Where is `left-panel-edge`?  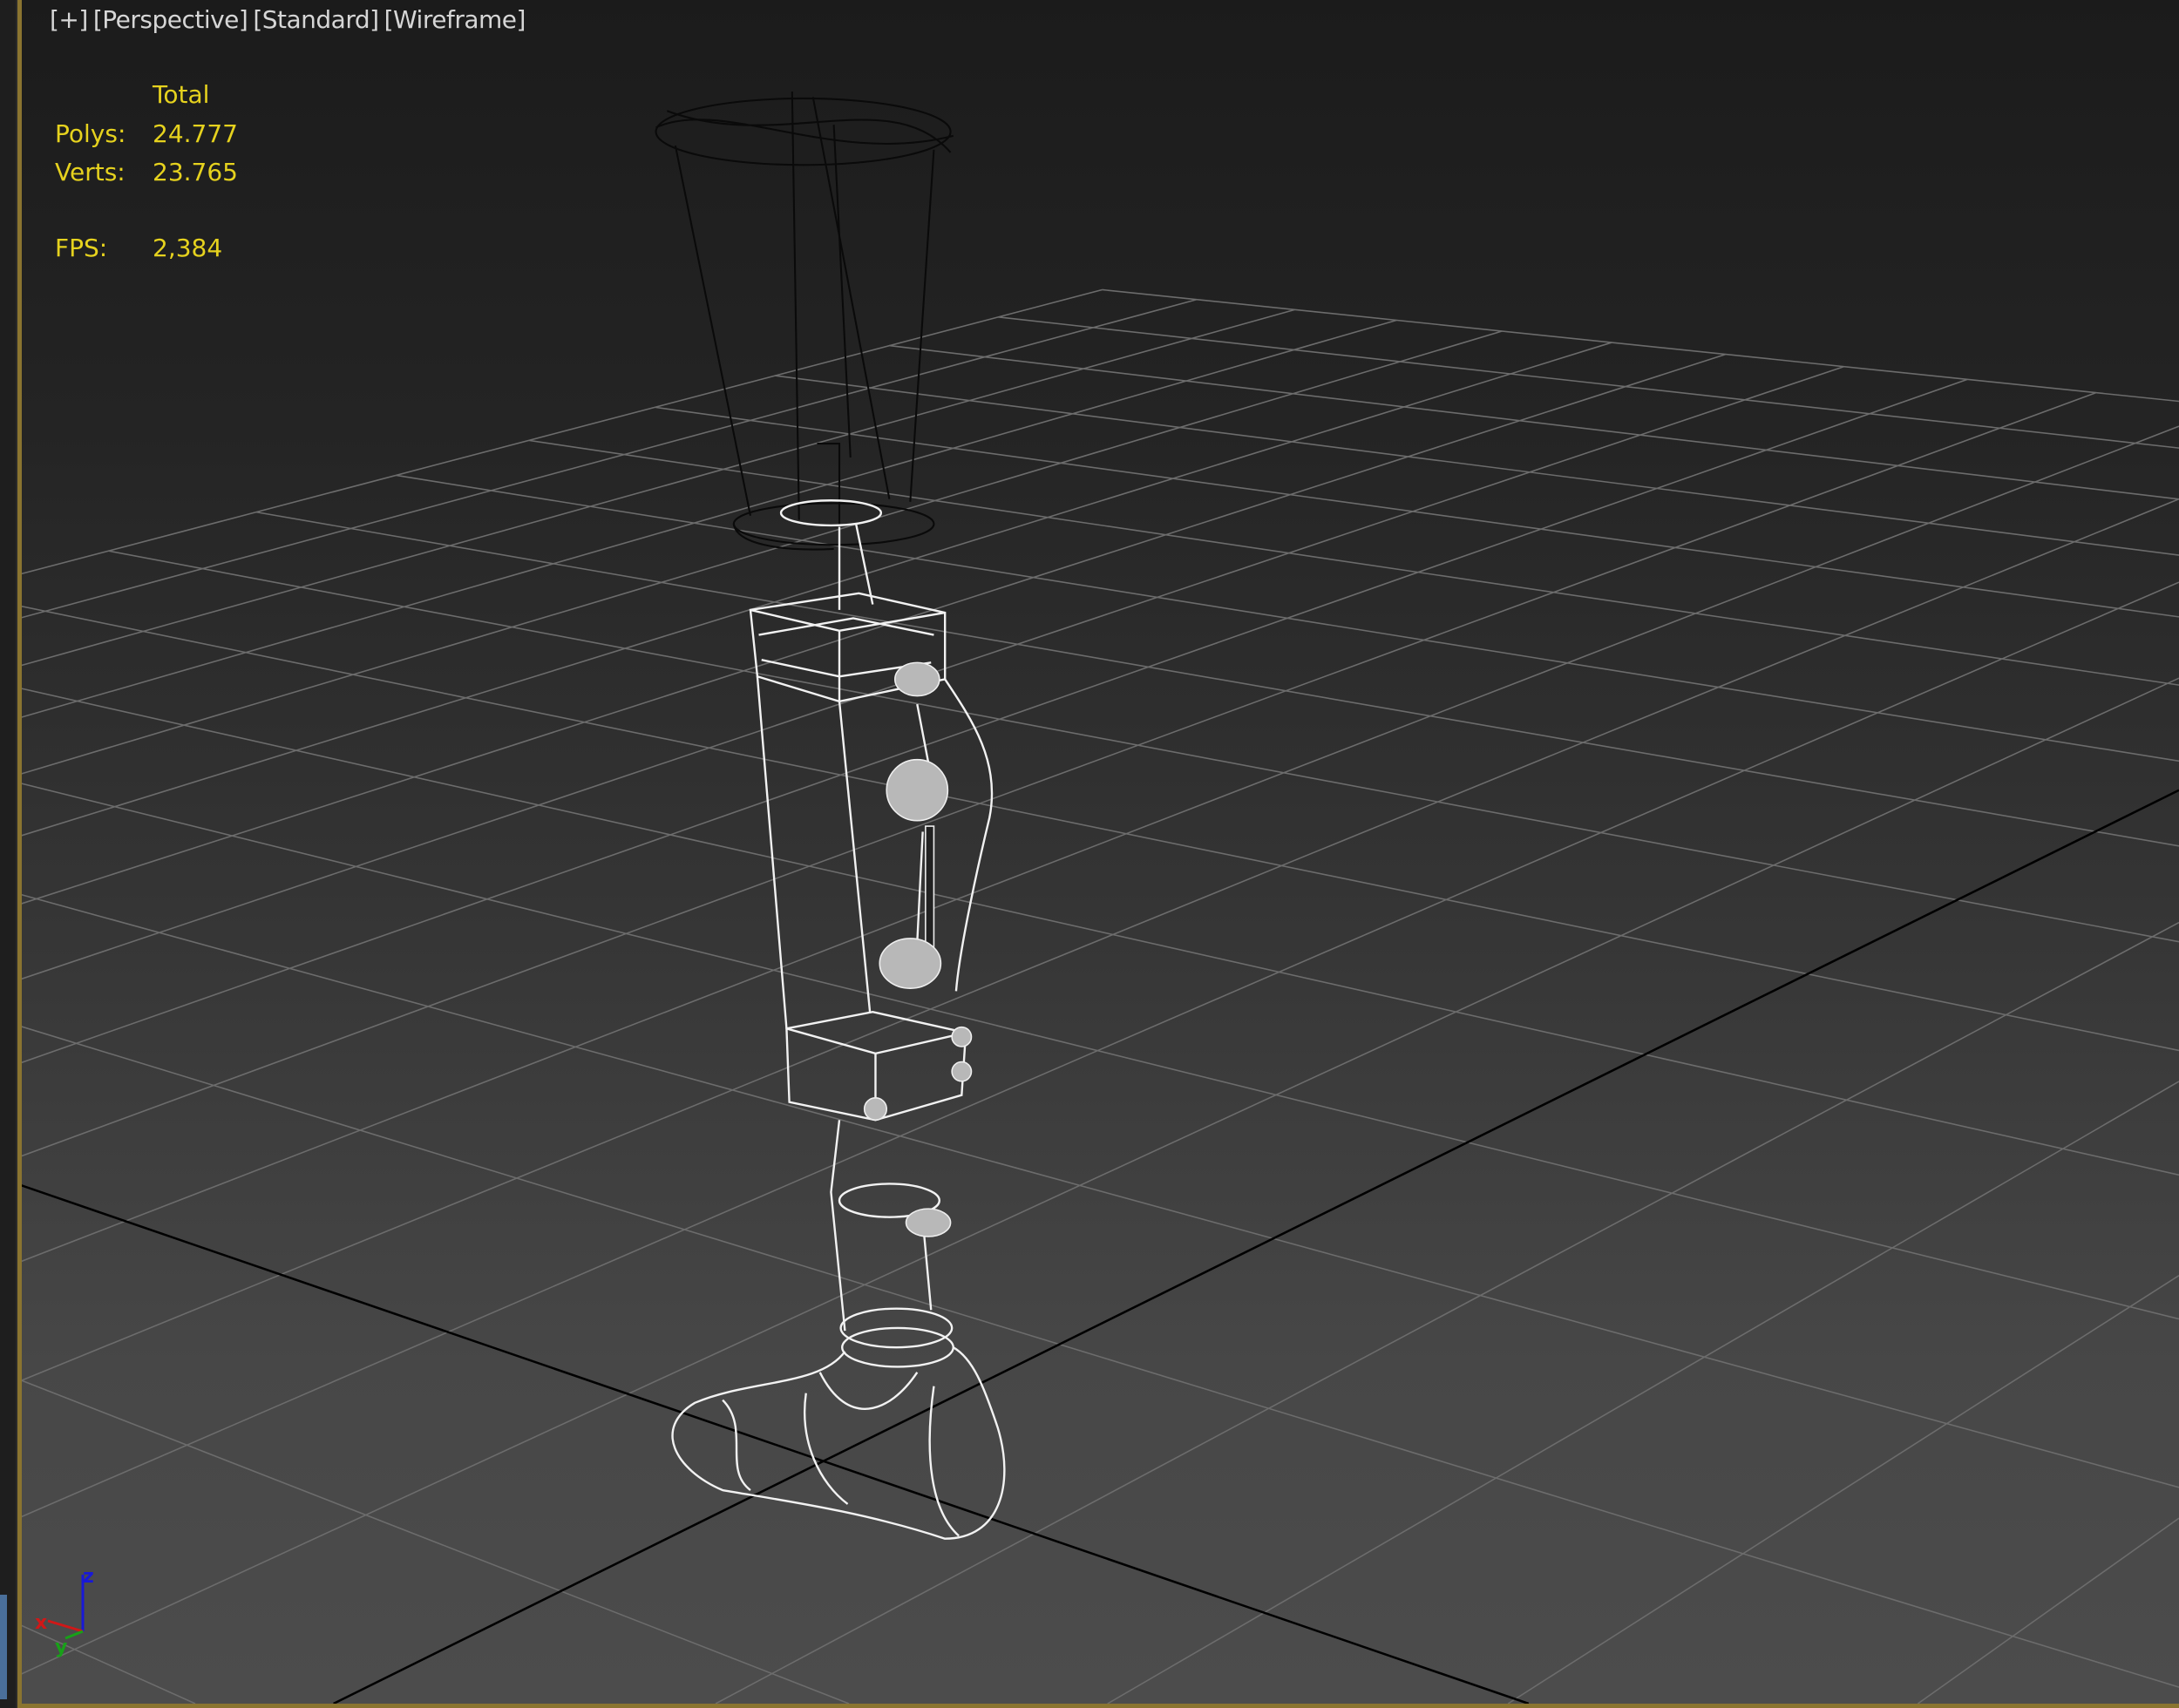
left-panel-edge is located at coordinates (8, 854).